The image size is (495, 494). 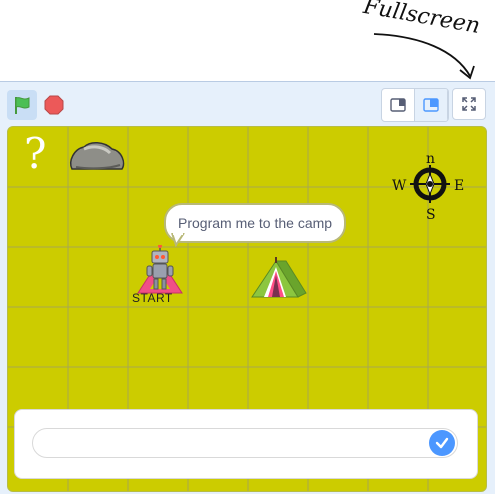 I want to click on submit-answer-button, so click(x=442, y=443).